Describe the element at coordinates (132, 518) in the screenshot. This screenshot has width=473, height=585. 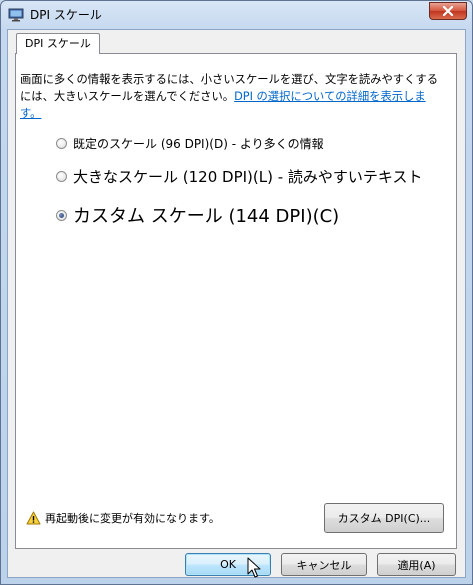
I see `restart-warning-text: 再起動後に変更が有効になります。` at that location.